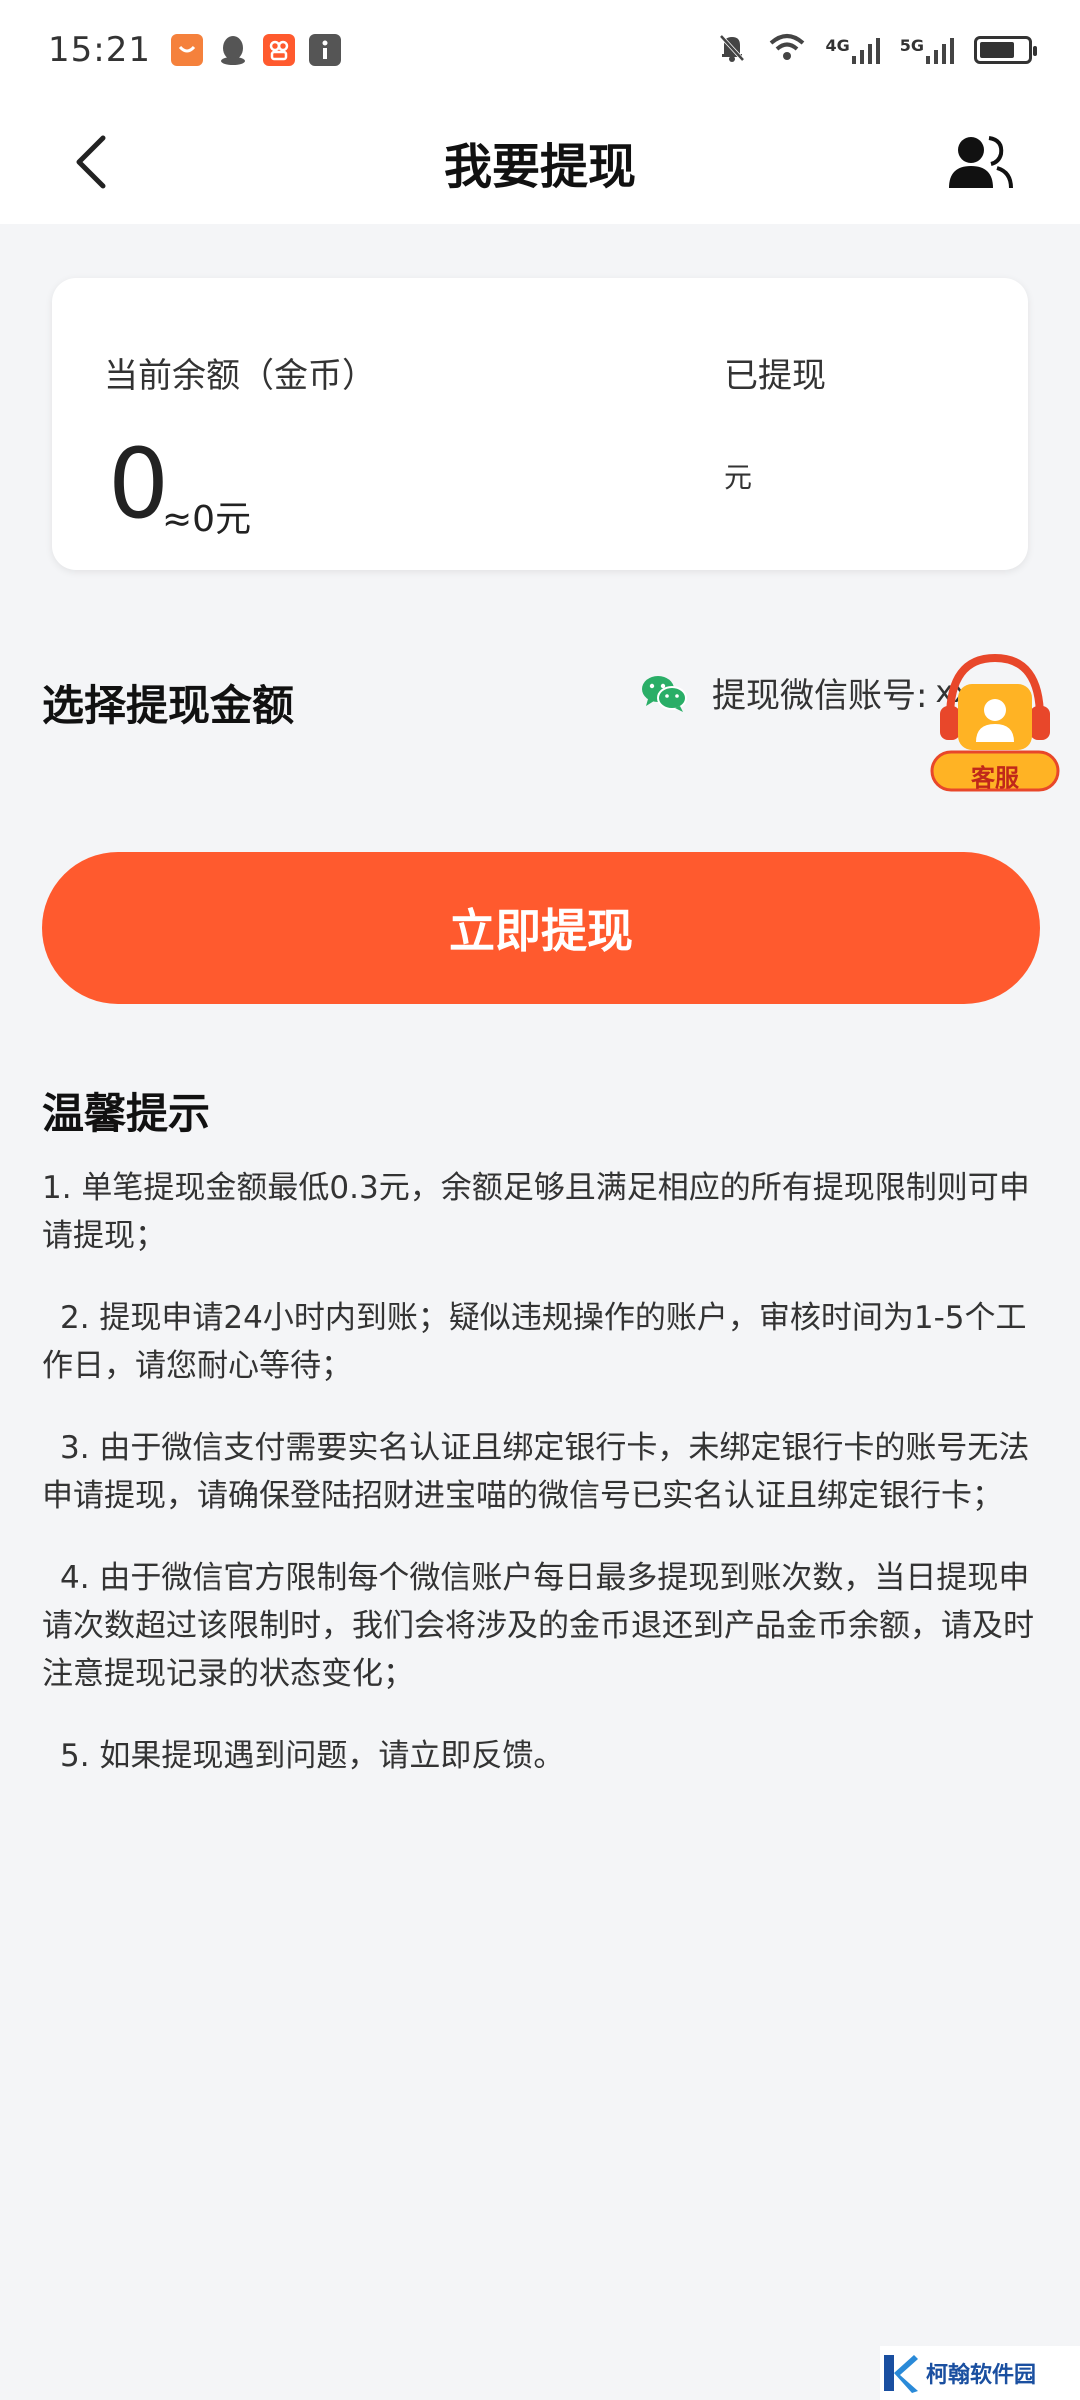 This screenshot has width=1080, height=2400. I want to click on withdrawn-unit: 元, so click(738, 477).